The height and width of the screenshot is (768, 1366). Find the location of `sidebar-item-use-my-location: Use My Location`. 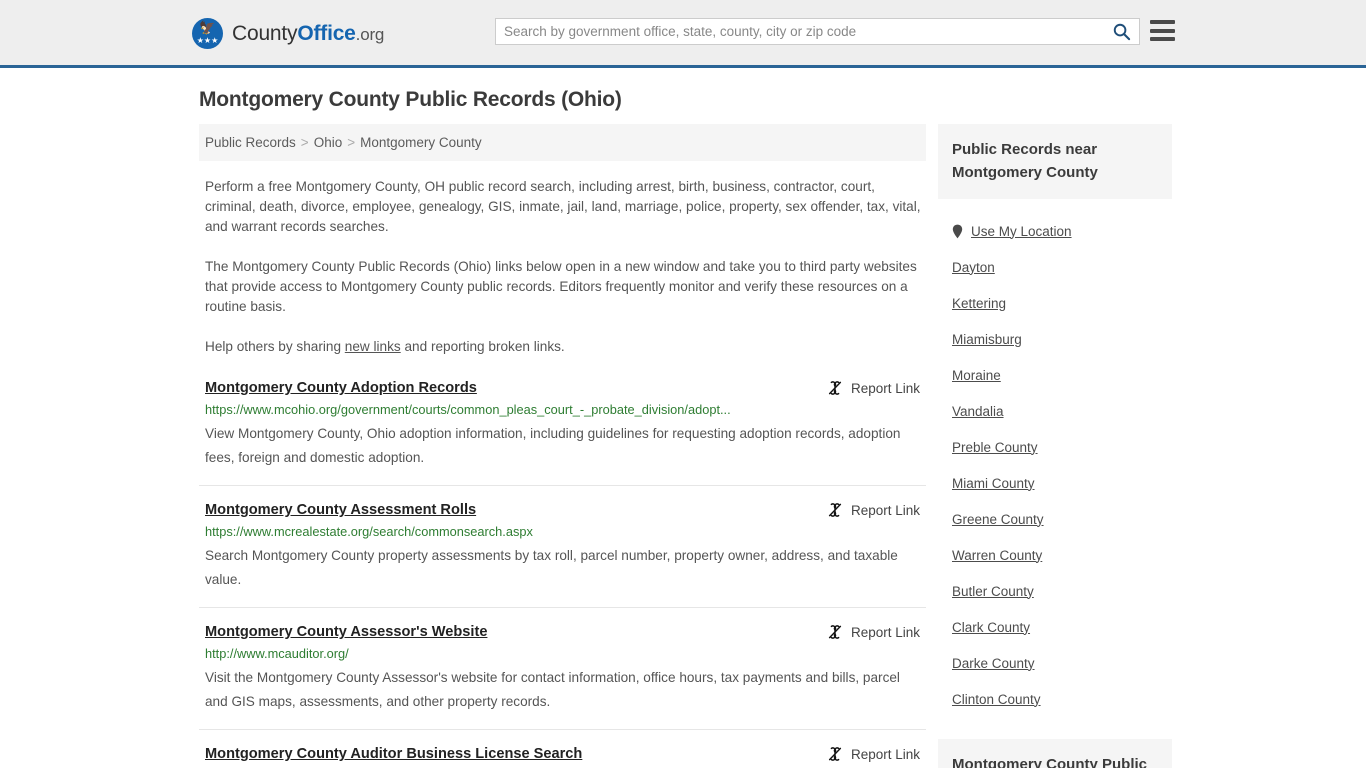

sidebar-item-use-my-location: Use My Location is located at coordinates (1062, 231).